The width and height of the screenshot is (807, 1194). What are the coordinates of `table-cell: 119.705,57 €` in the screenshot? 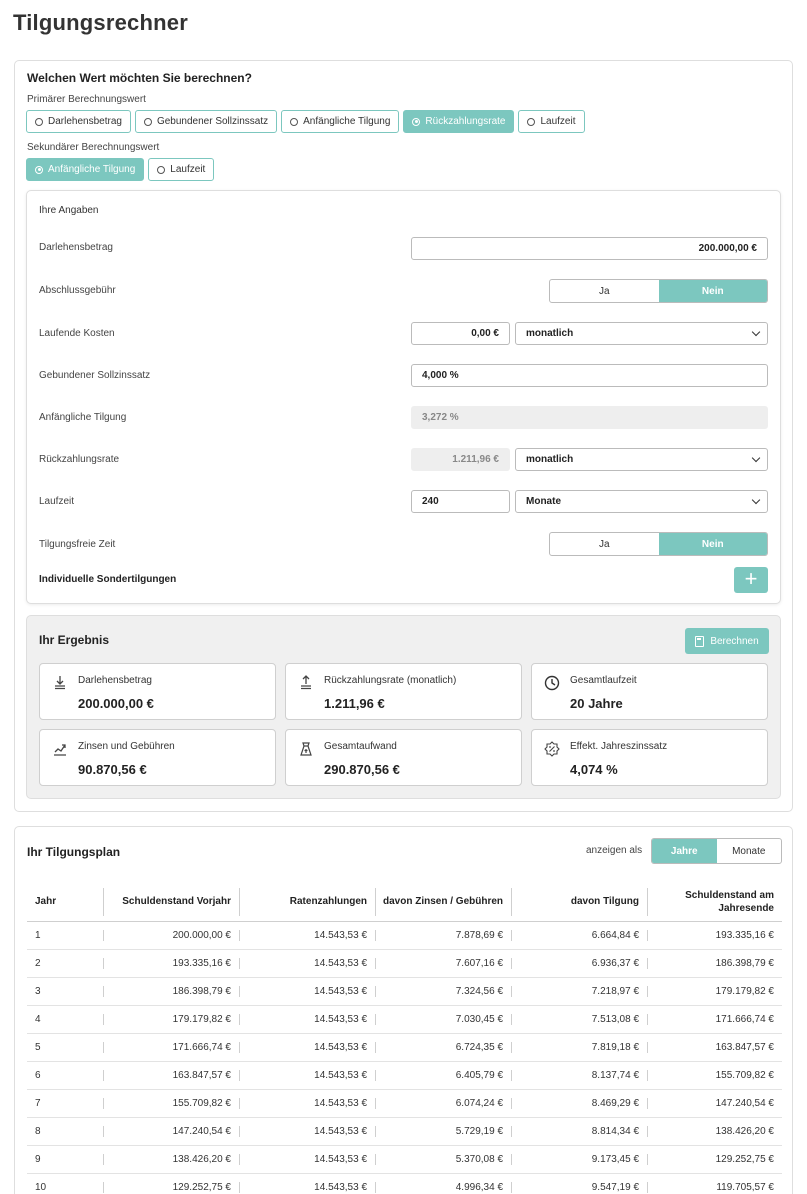 It's located at (714, 1183).